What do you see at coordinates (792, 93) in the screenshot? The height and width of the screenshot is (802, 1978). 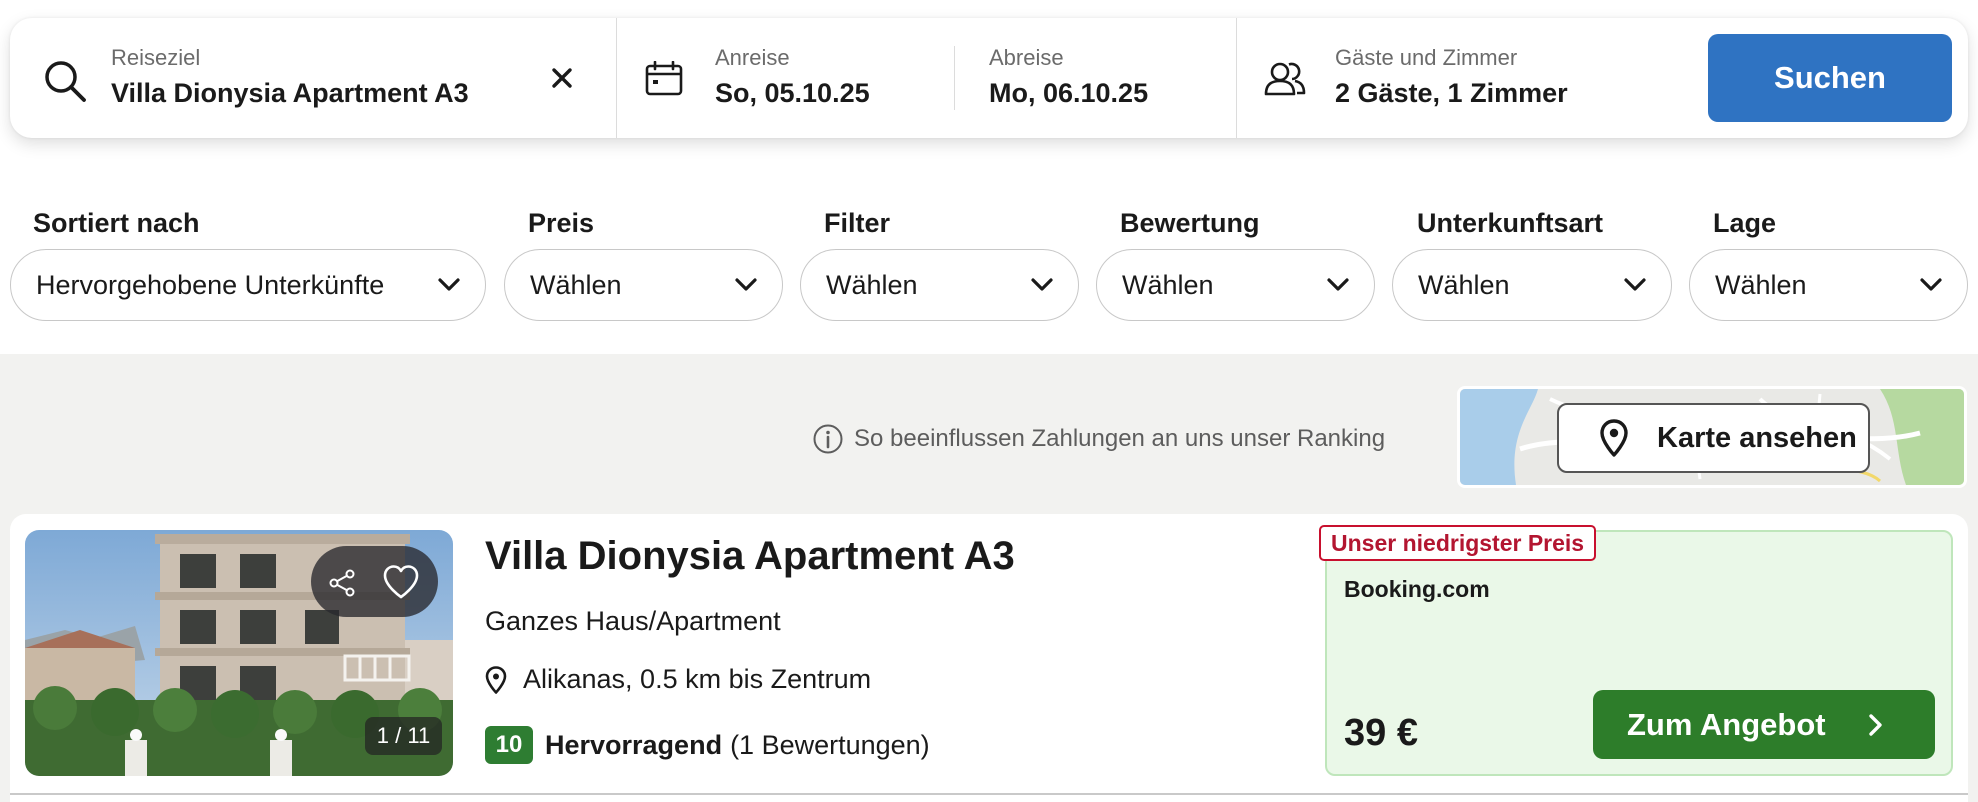 I see `checkin-value: So, 05.10.25` at bounding box center [792, 93].